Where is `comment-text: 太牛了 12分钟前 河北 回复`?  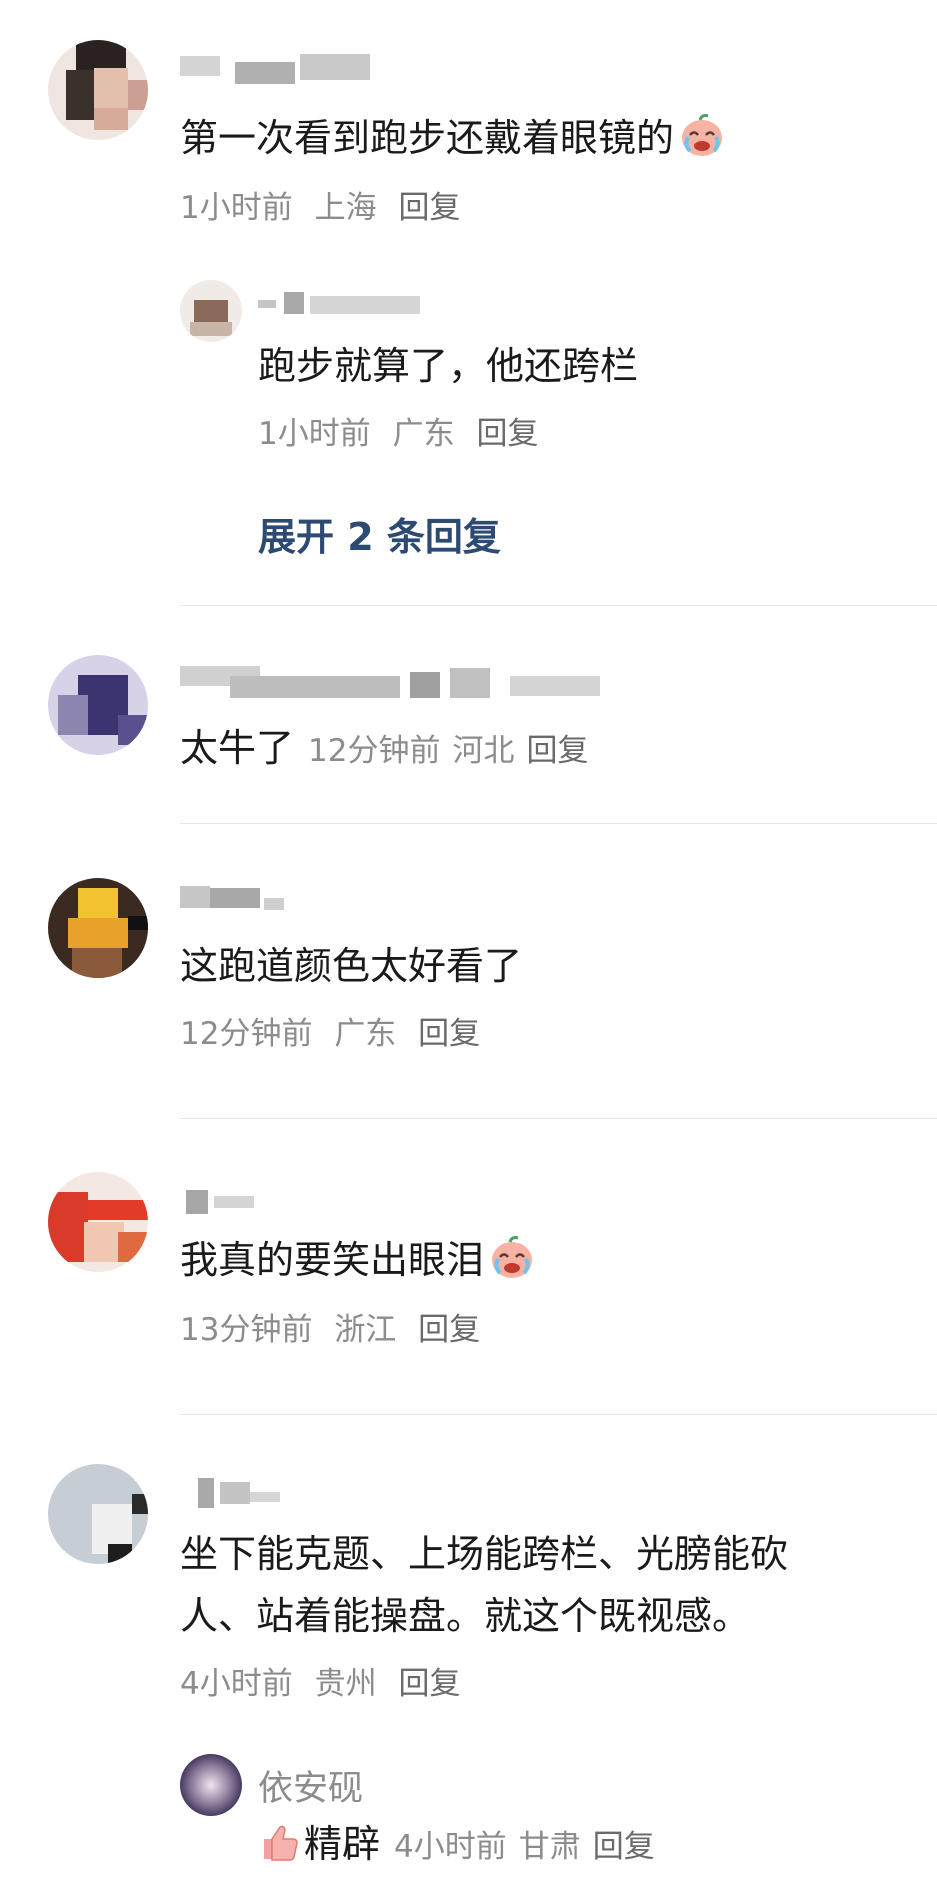 comment-text: 太牛了 12分钟前 河北 回复 is located at coordinates (390, 749).